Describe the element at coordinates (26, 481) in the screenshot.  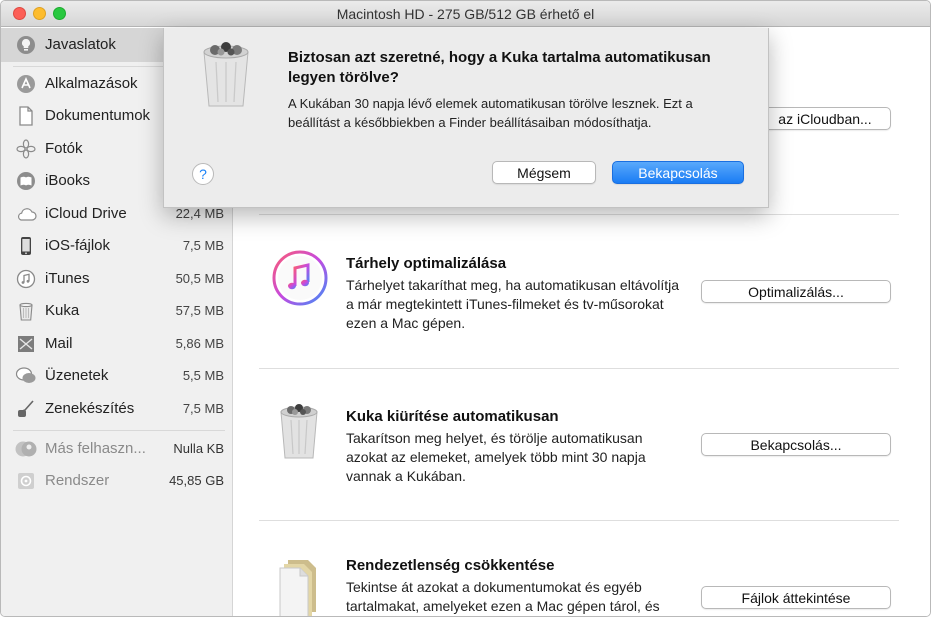
I see `system-disk-icon` at that location.